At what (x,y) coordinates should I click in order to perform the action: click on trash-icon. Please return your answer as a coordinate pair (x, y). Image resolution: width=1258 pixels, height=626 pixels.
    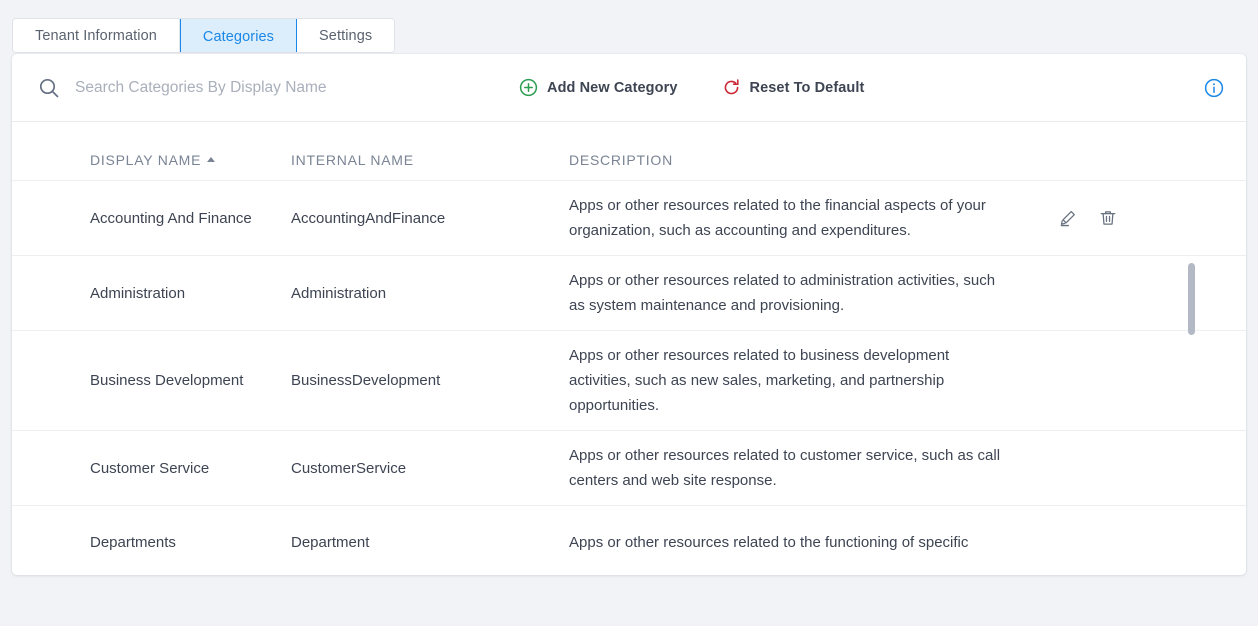
    Looking at the image, I should click on (1108, 220).